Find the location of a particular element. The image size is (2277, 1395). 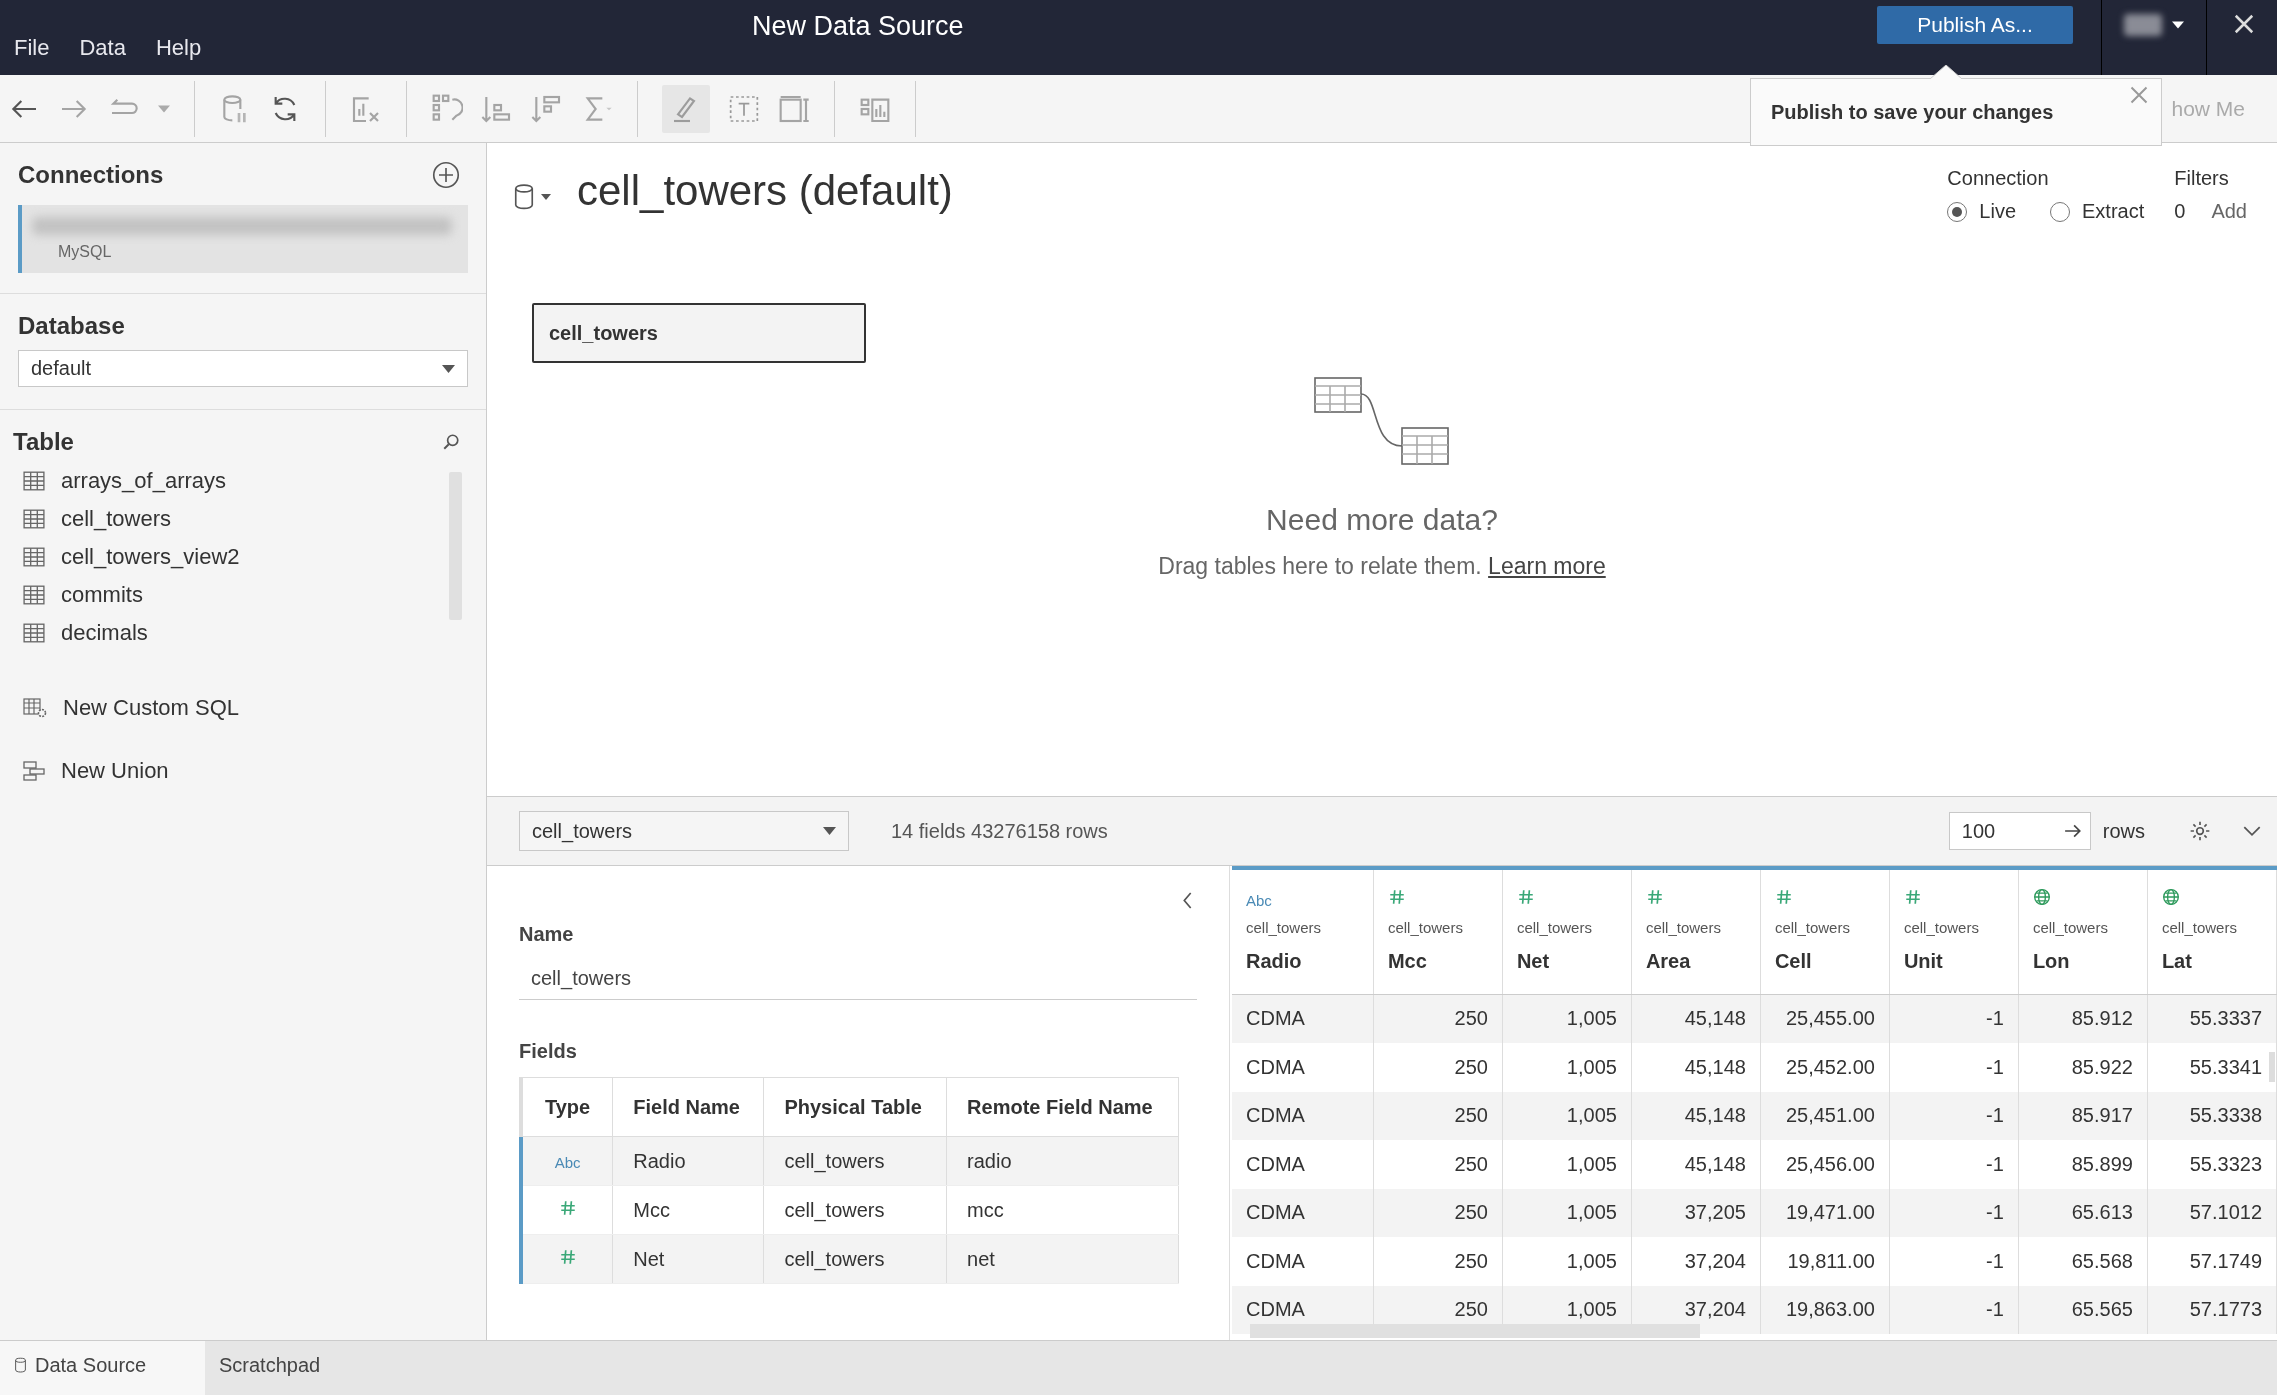

column-header: Type is located at coordinates (567, 1107).